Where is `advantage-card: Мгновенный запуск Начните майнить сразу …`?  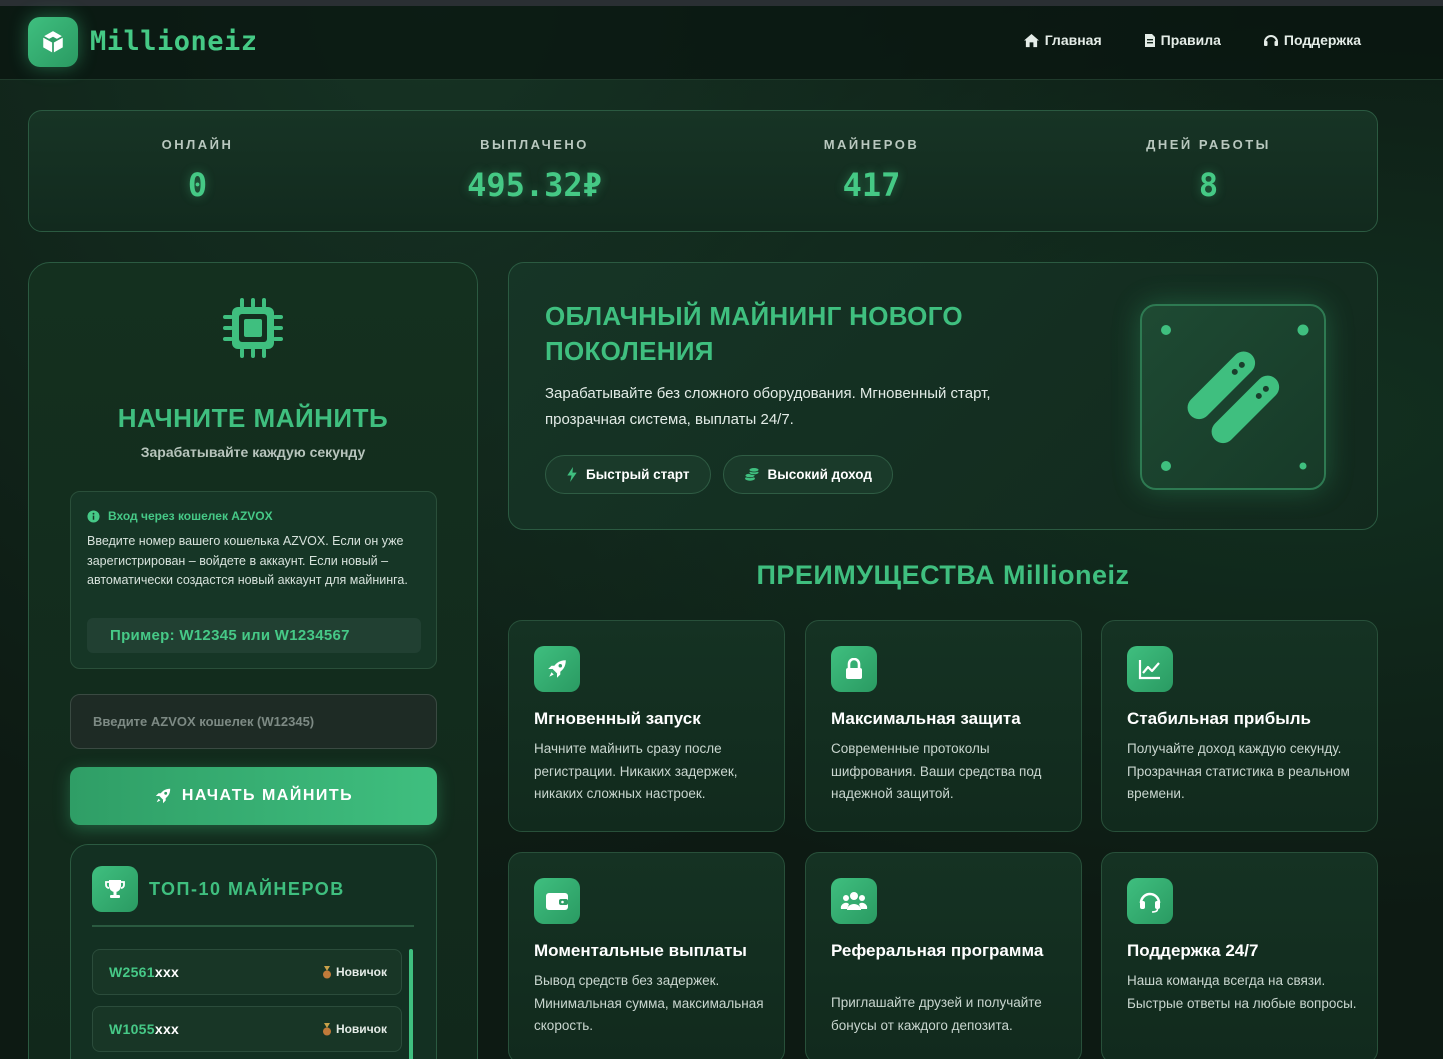 advantage-card: Мгновенный запуск Начните майнить сразу … is located at coordinates (646, 726).